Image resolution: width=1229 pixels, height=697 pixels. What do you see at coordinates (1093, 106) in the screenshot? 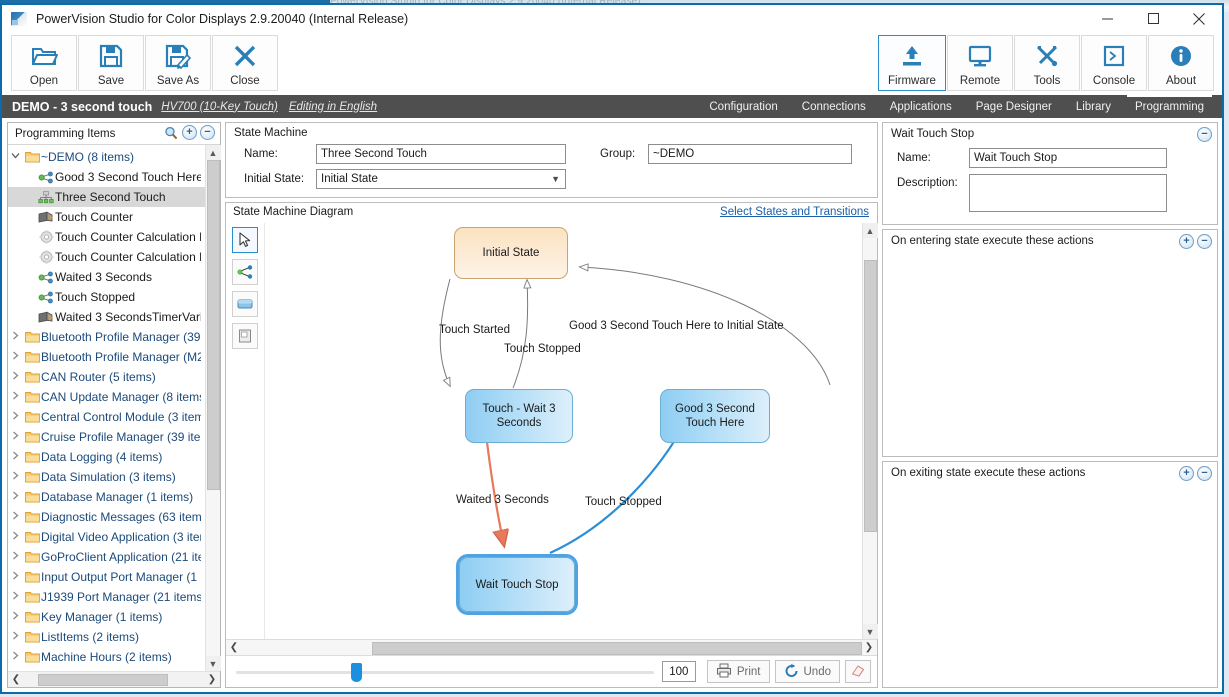
I see `tab-library: Library` at bounding box center [1093, 106].